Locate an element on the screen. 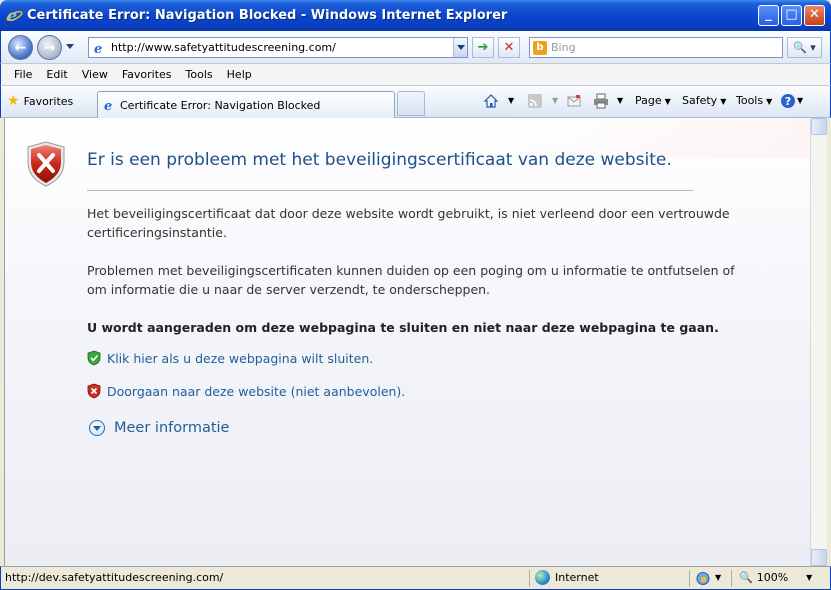 Image resolution: width=831 pixels, height=590 pixels. zoom-magnifier-icon: 🔍 is located at coordinates (746, 577).